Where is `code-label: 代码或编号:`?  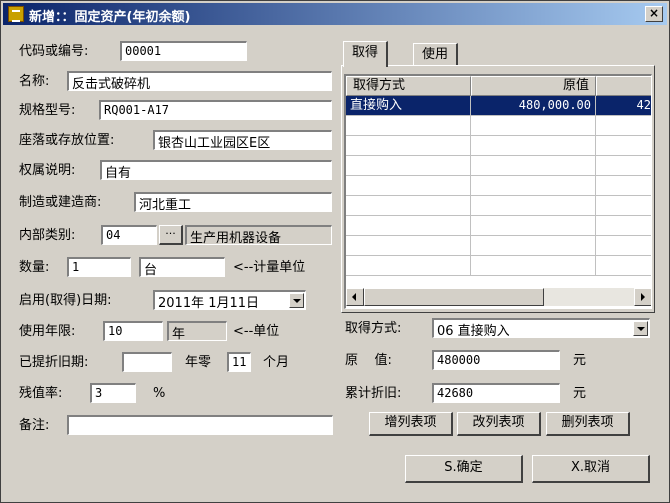
code-label: 代码或编号: is located at coordinates (54, 51).